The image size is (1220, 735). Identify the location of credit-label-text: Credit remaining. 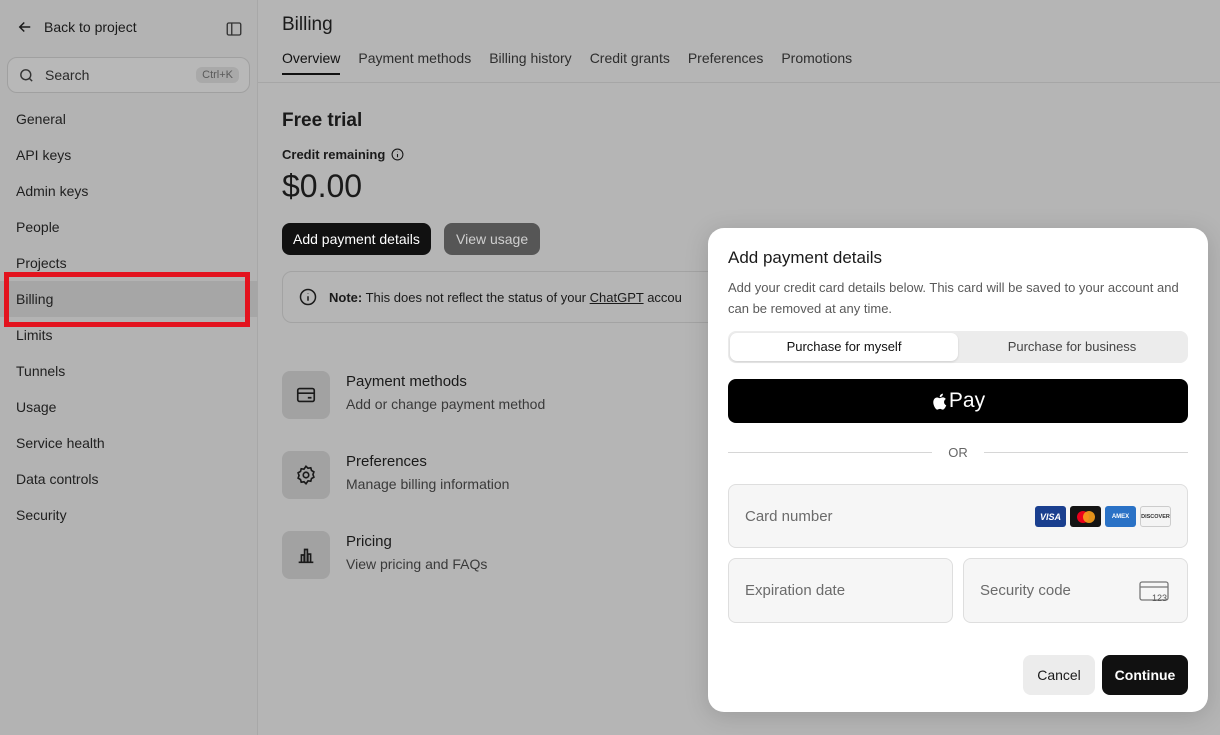
(334, 154).